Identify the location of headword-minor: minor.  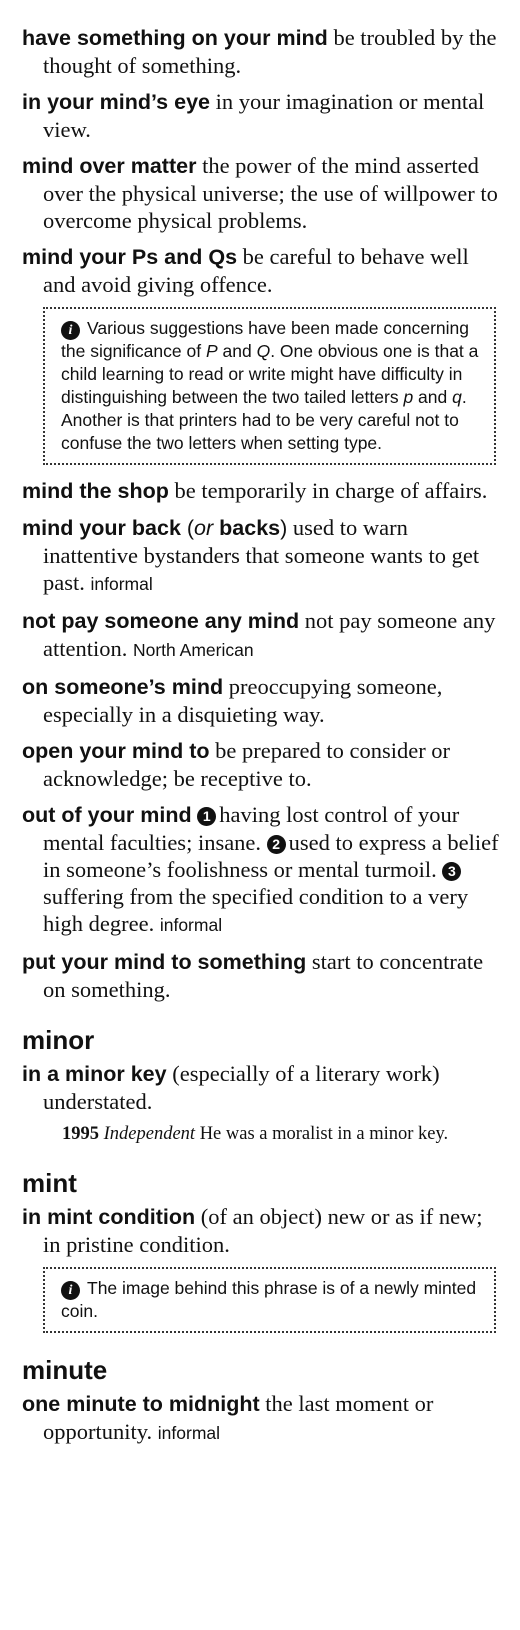
(58, 1040).